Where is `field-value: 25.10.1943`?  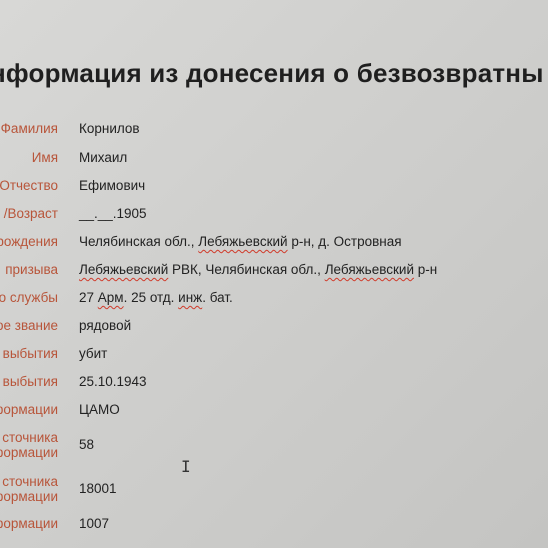 field-value: 25.10.1943 is located at coordinates (113, 381).